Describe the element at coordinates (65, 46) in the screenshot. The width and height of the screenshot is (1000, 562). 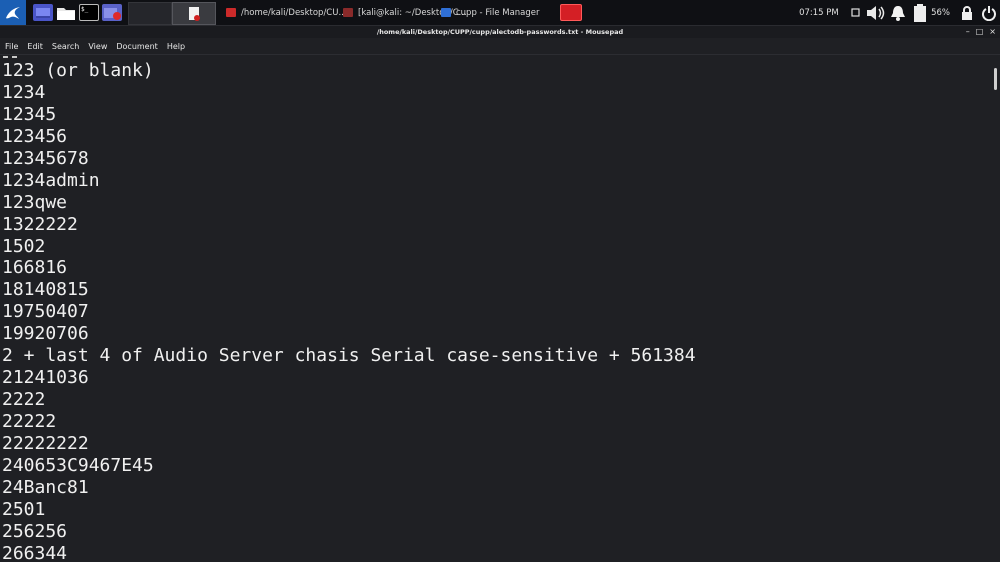
I see `menu-search: Search` at that location.